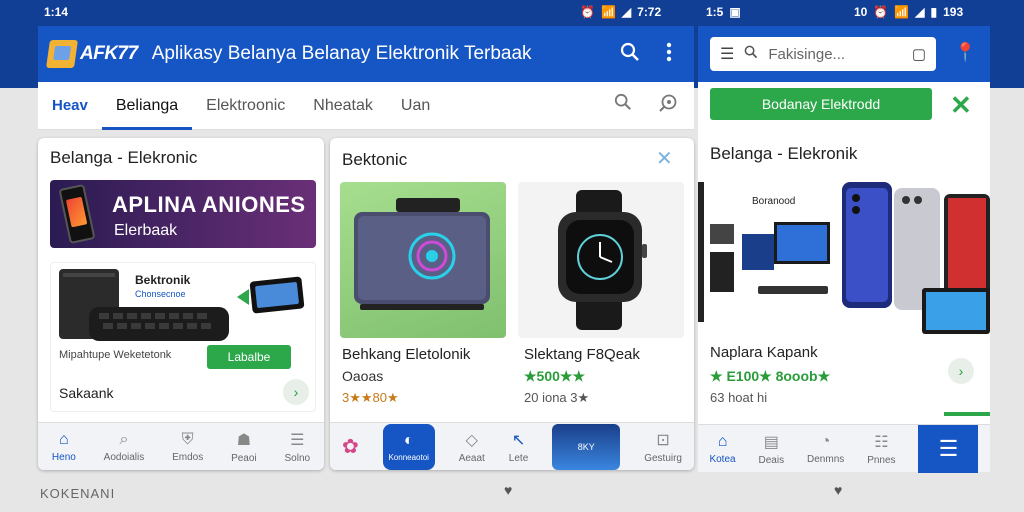 Image resolution: width=1024 pixels, height=512 pixels. What do you see at coordinates (245, 106) in the screenshot?
I see `tab-electronic: Elektroonic` at bounding box center [245, 106].